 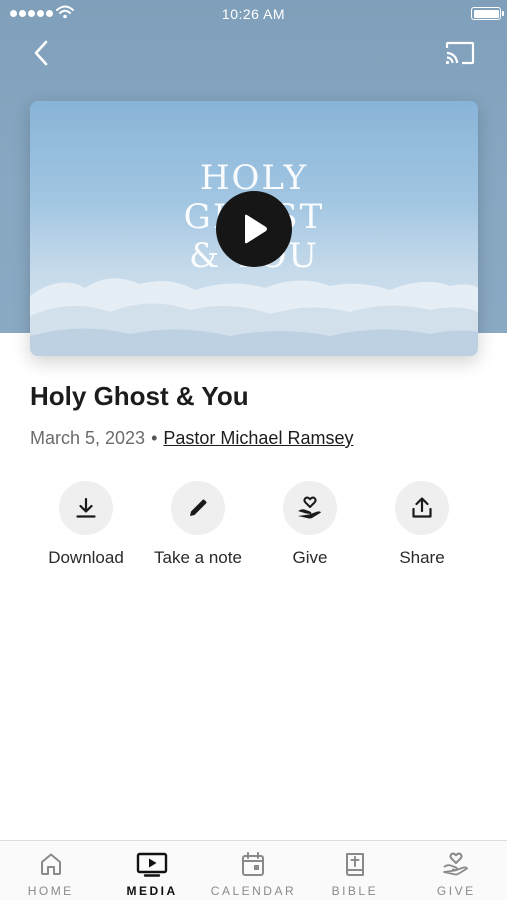 What do you see at coordinates (355, 891) in the screenshot?
I see `tab-bible-label: BIBLE` at bounding box center [355, 891].